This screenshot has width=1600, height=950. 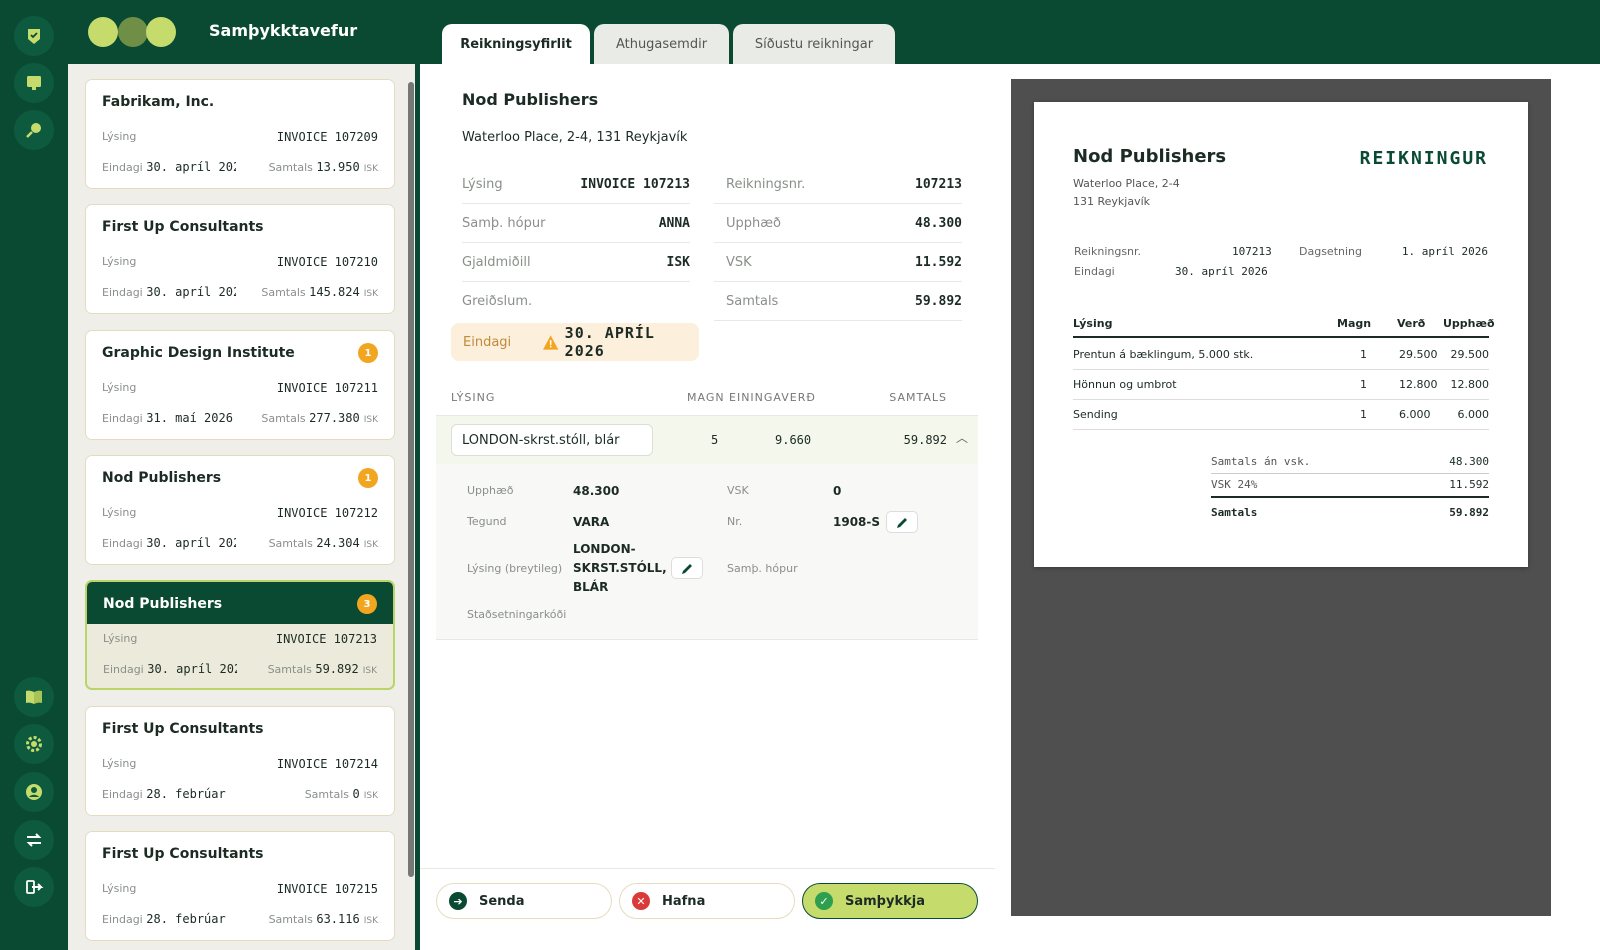 I want to click on edit-description-button, so click(x=687, y=568).